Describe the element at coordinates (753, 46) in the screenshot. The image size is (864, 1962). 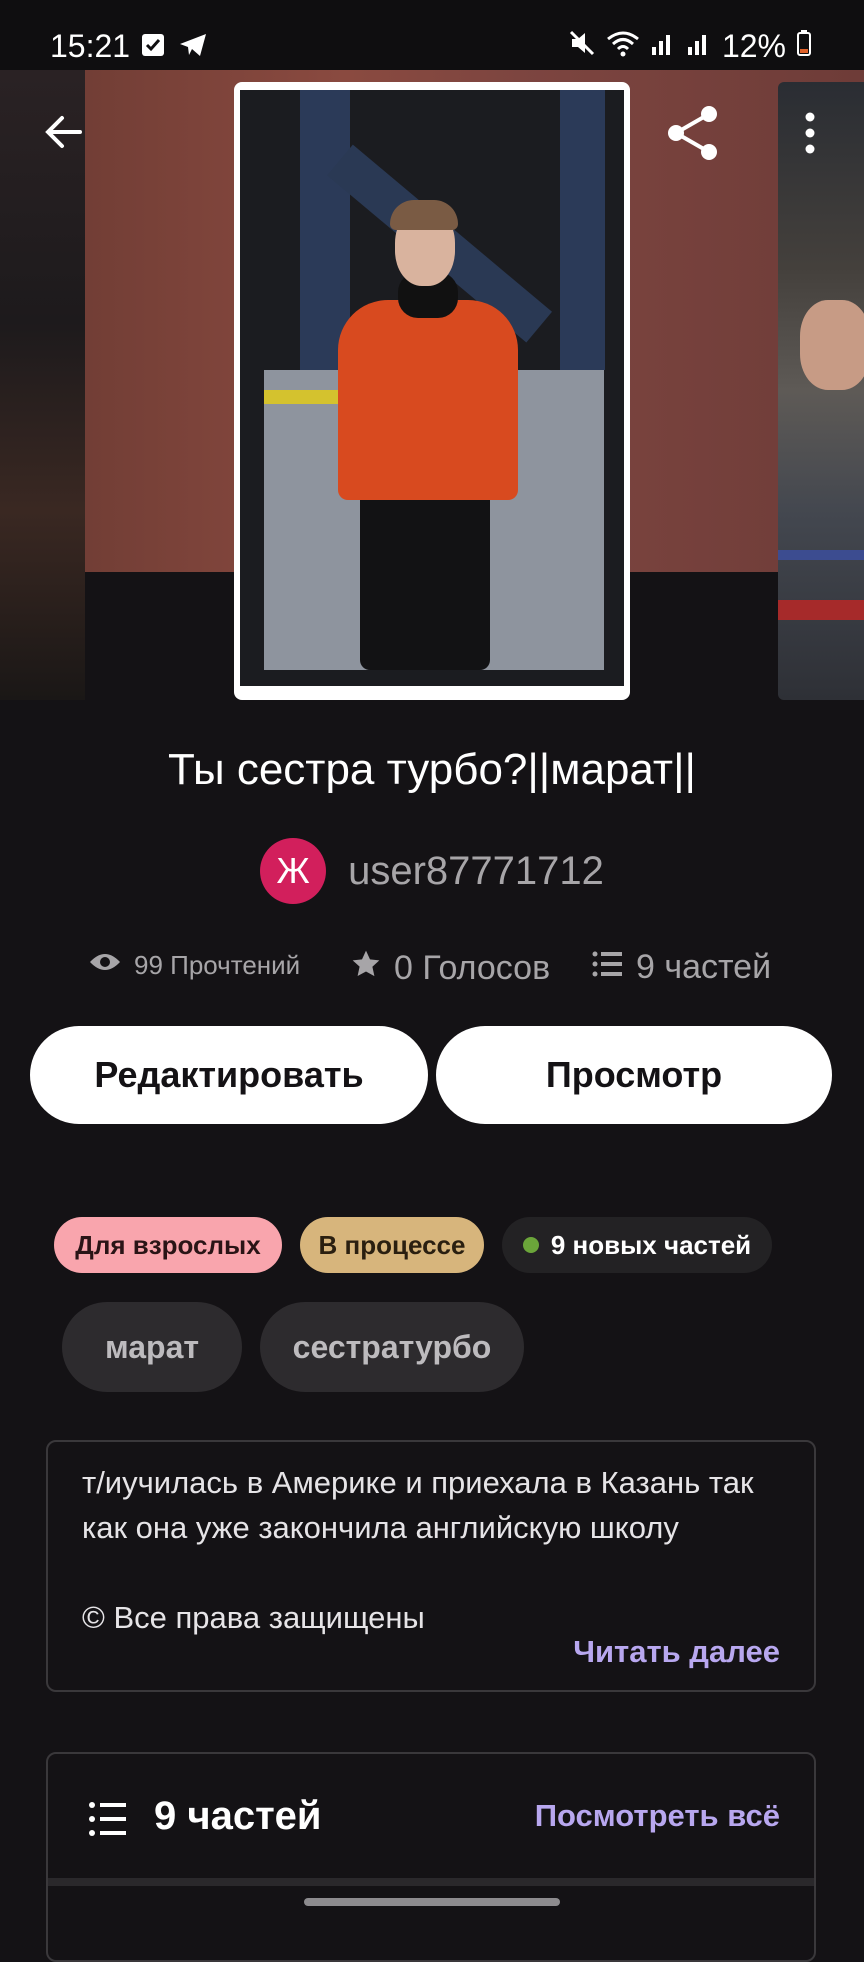
I see `battery-percent: 12%` at that location.